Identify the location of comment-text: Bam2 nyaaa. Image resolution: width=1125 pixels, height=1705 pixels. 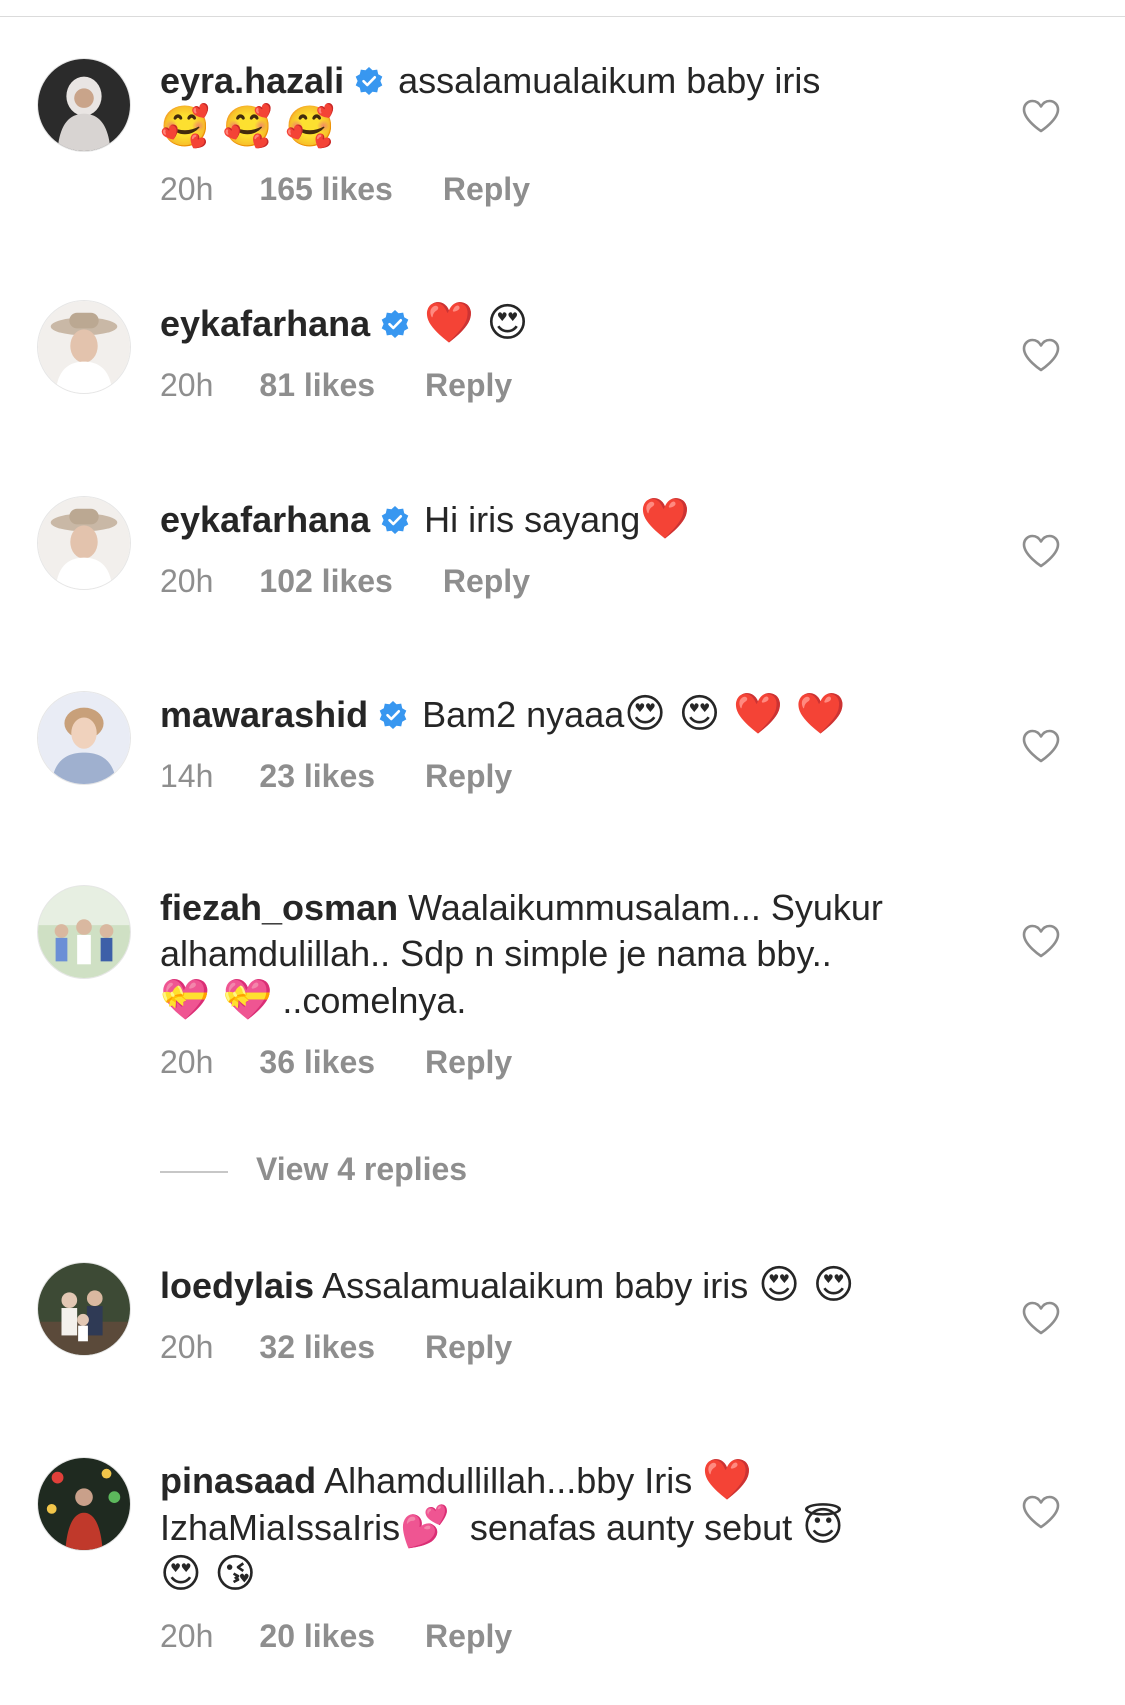
(523, 714).